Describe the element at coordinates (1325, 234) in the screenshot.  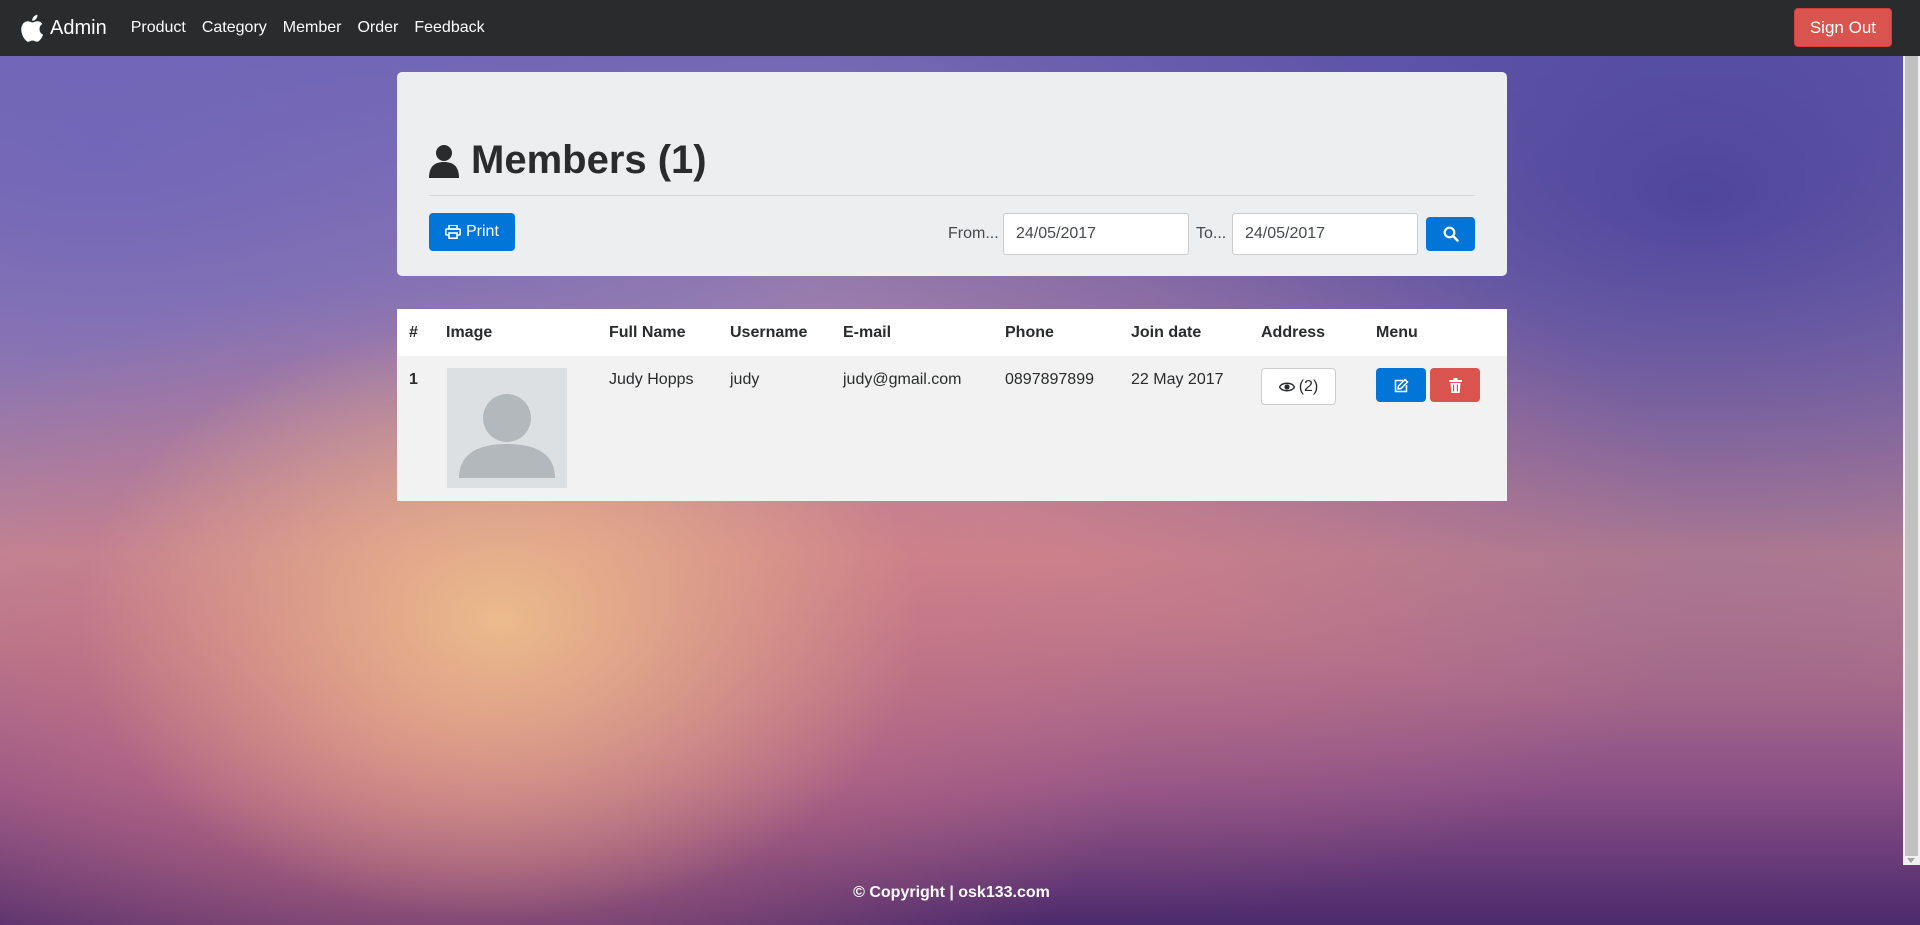
I see `to-date-input` at that location.